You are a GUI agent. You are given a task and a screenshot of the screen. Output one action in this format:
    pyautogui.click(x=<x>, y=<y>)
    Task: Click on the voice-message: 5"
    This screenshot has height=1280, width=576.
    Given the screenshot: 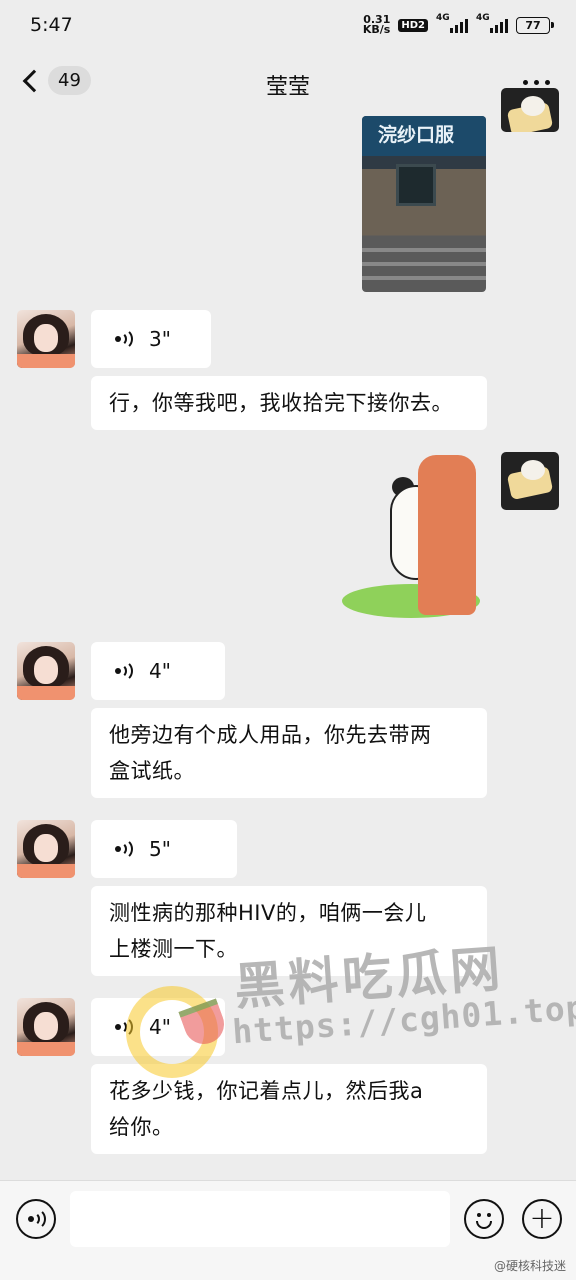 What is the action you would take?
    pyautogui.click(x=164, y=849)
    